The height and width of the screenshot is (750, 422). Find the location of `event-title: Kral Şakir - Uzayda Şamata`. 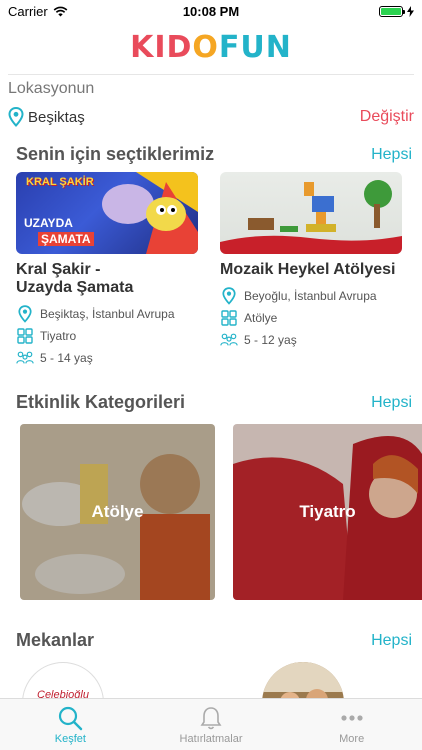

event-title: Kral Şakir - Uzayda Şamata is located at coordinates (107, 279).